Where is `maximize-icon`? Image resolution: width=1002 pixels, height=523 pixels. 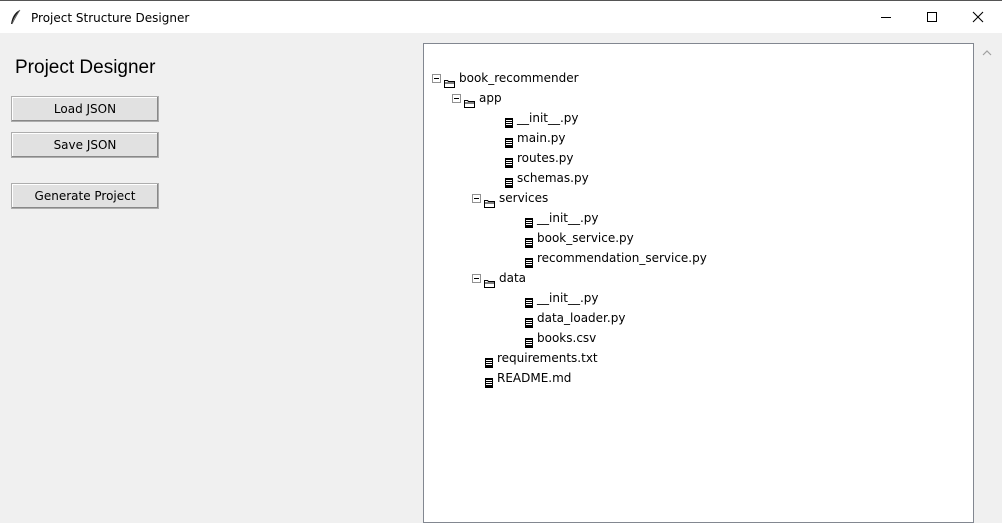 maximize-icon is located at coordinates (932, 17).